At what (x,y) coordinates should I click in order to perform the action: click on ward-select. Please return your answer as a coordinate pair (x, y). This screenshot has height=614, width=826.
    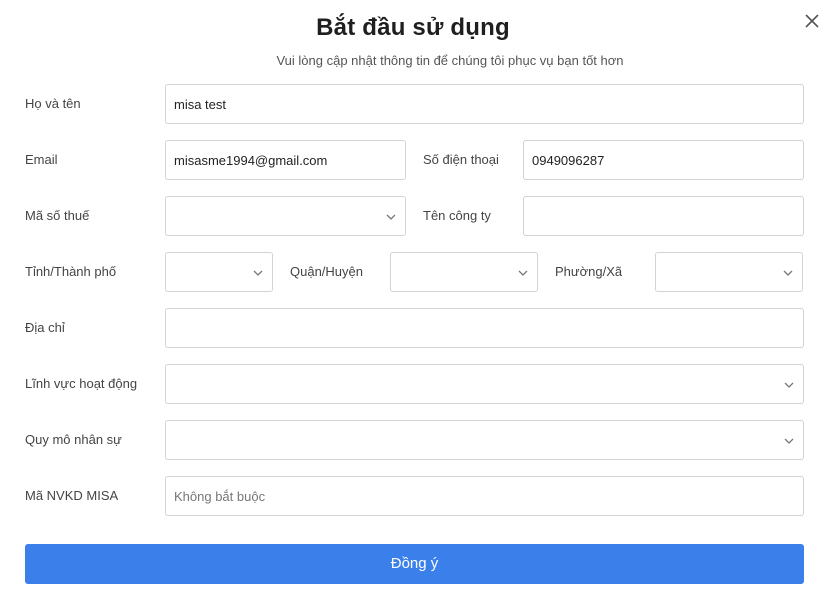
    Looking at the image, I should click on (729, 272).